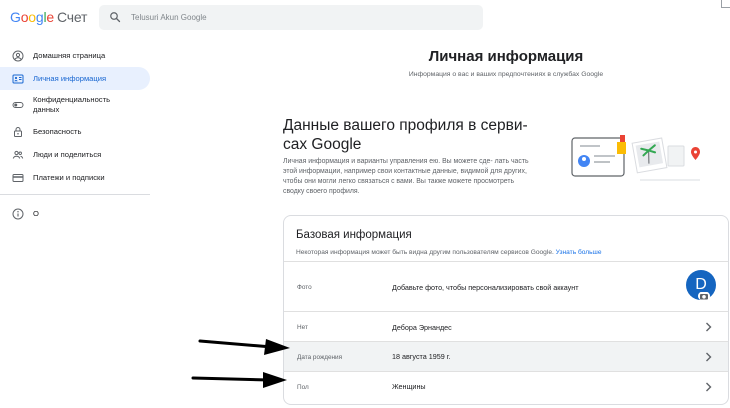 The height and width of the screenshot is (408, 730). I want to click on row-label: Дата рождения, so click(320, 357).